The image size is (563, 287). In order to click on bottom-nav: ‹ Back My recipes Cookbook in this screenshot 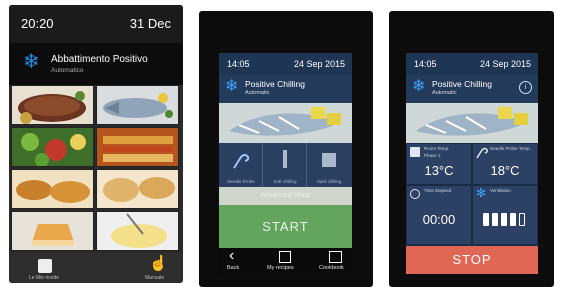, I will do `click(285, 261)`.